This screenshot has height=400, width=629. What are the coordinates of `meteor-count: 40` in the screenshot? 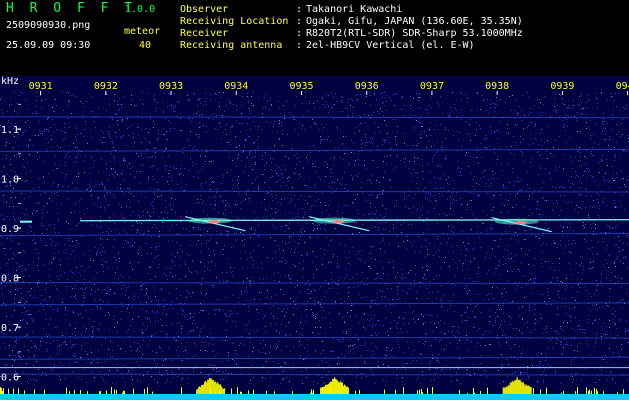 It's located at (145, 45).